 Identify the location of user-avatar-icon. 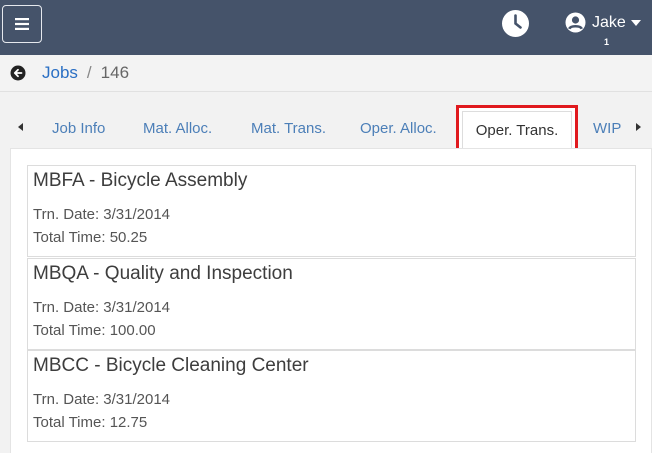
(575, 22).